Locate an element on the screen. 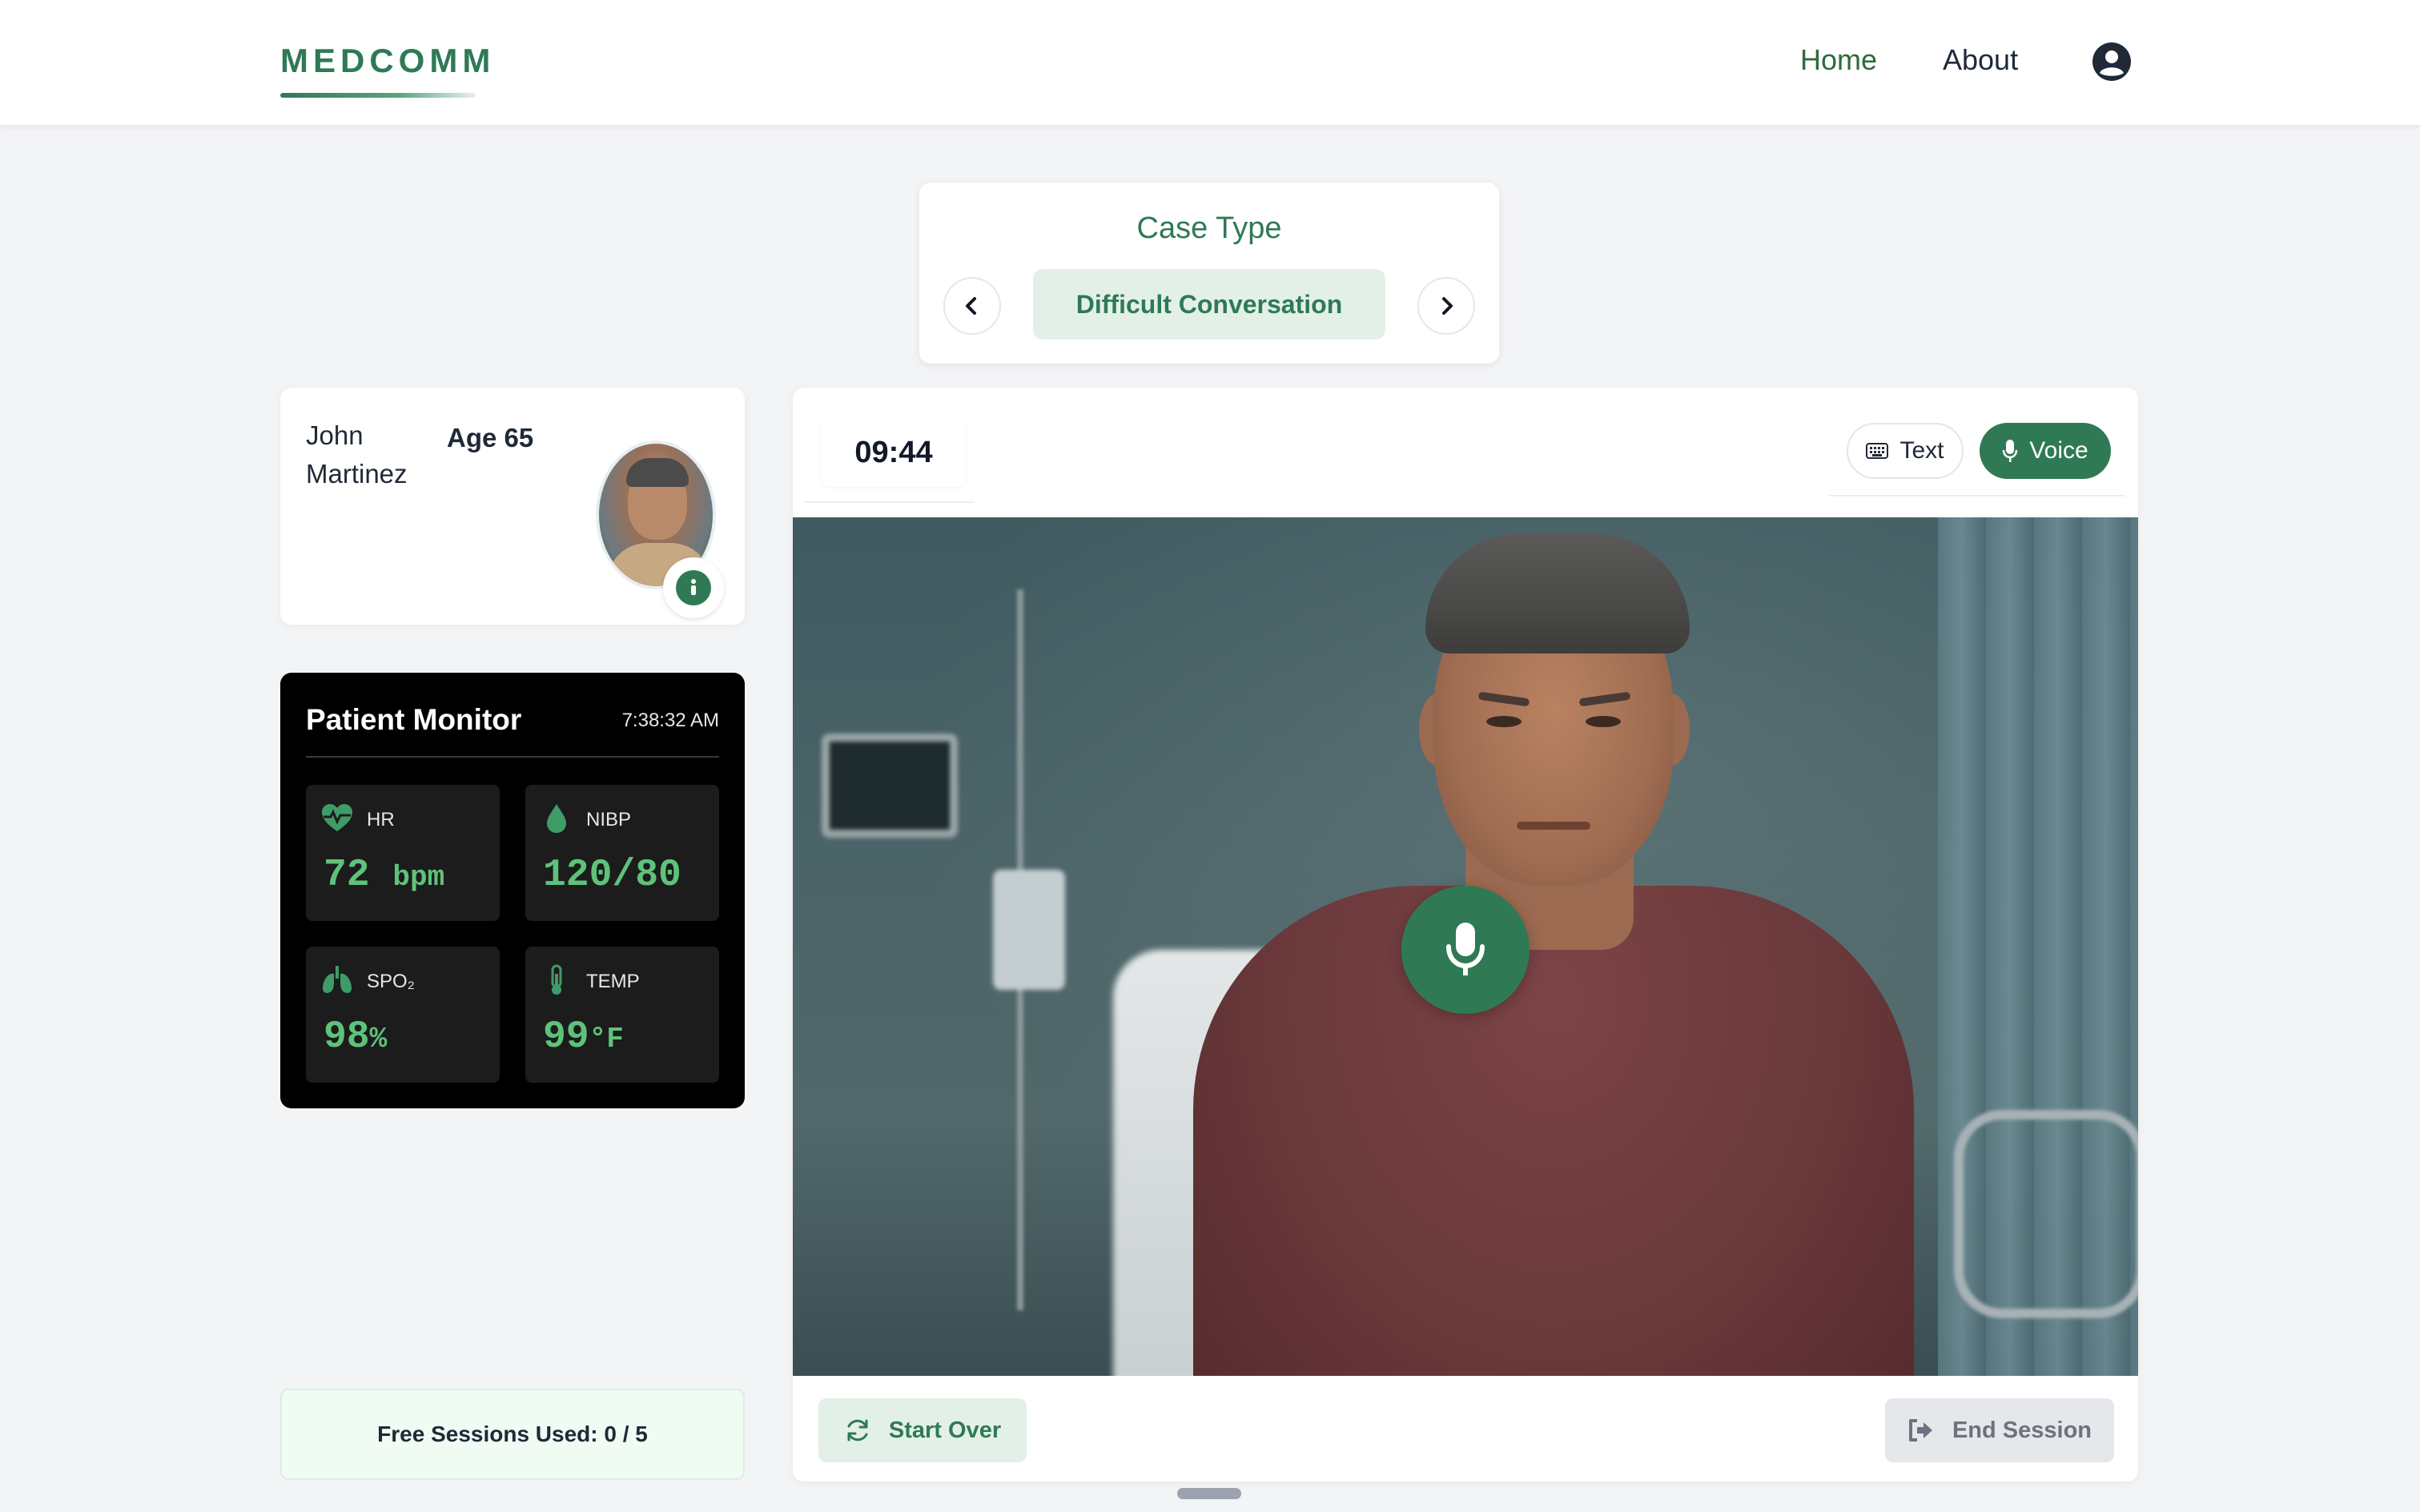 The image size is (2420, 1512). vital-spo2-unit: % is located at coordinates (378, 1039).